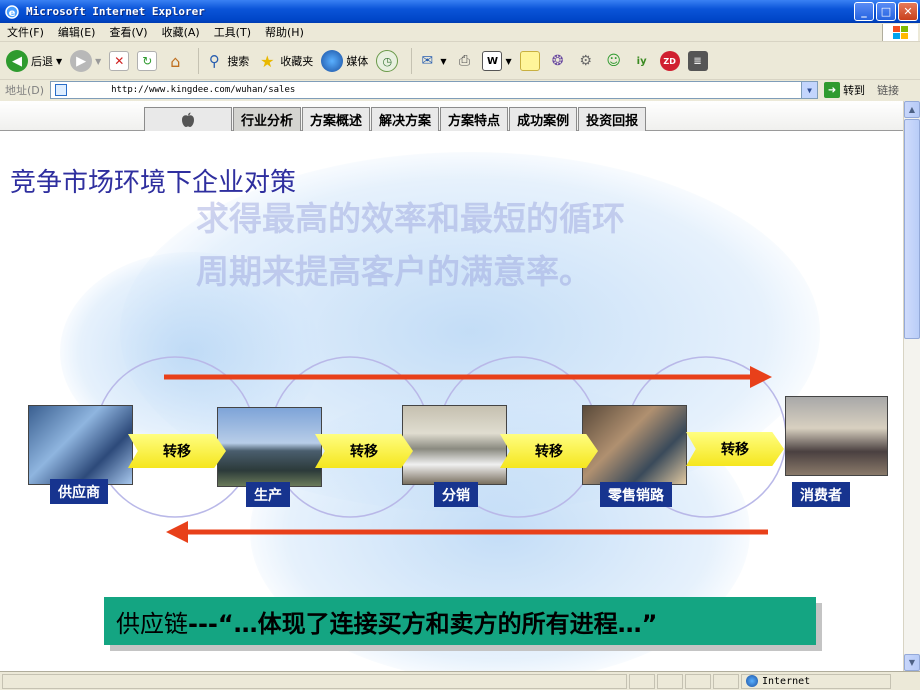 This screenshot has height=690, width=920. I want to click on quote-body: ---“…体现了连接买方和卖方的所有进程…”, so click(423, 623).